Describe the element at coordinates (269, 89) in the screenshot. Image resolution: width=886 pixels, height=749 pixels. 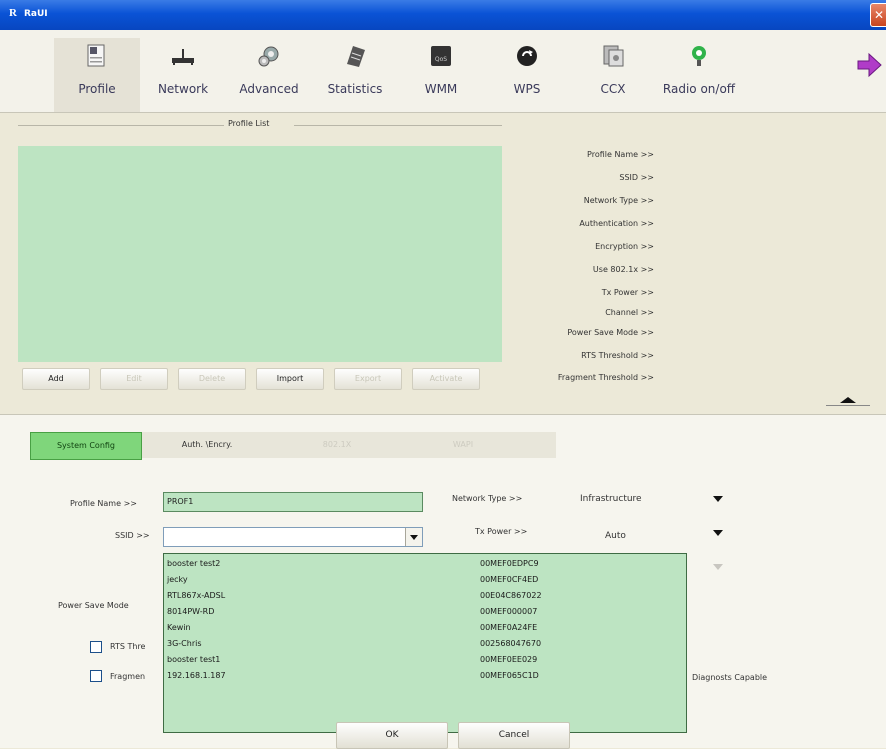
I see `toolbar-advanced-label: Advanced` at that location.